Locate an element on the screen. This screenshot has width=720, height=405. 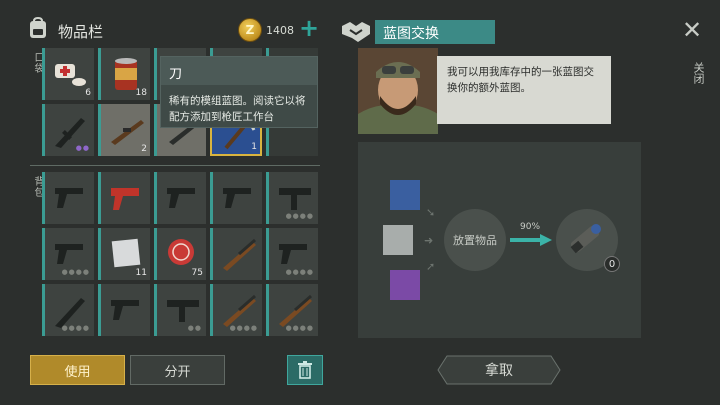
blueprint-purple-icon is located at coordinates (405, 285).